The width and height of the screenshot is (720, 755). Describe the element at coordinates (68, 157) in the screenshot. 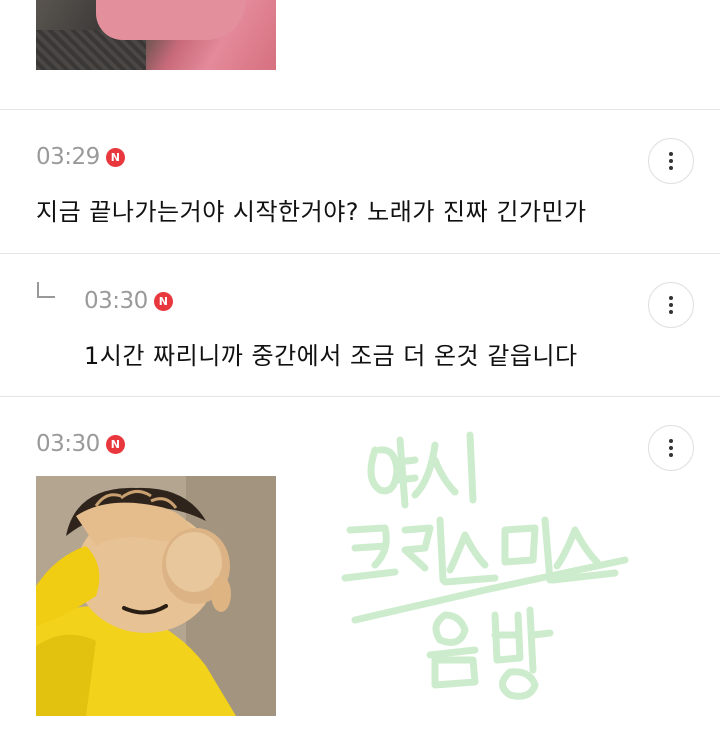

I see `comment-time: 03:29` at that location.